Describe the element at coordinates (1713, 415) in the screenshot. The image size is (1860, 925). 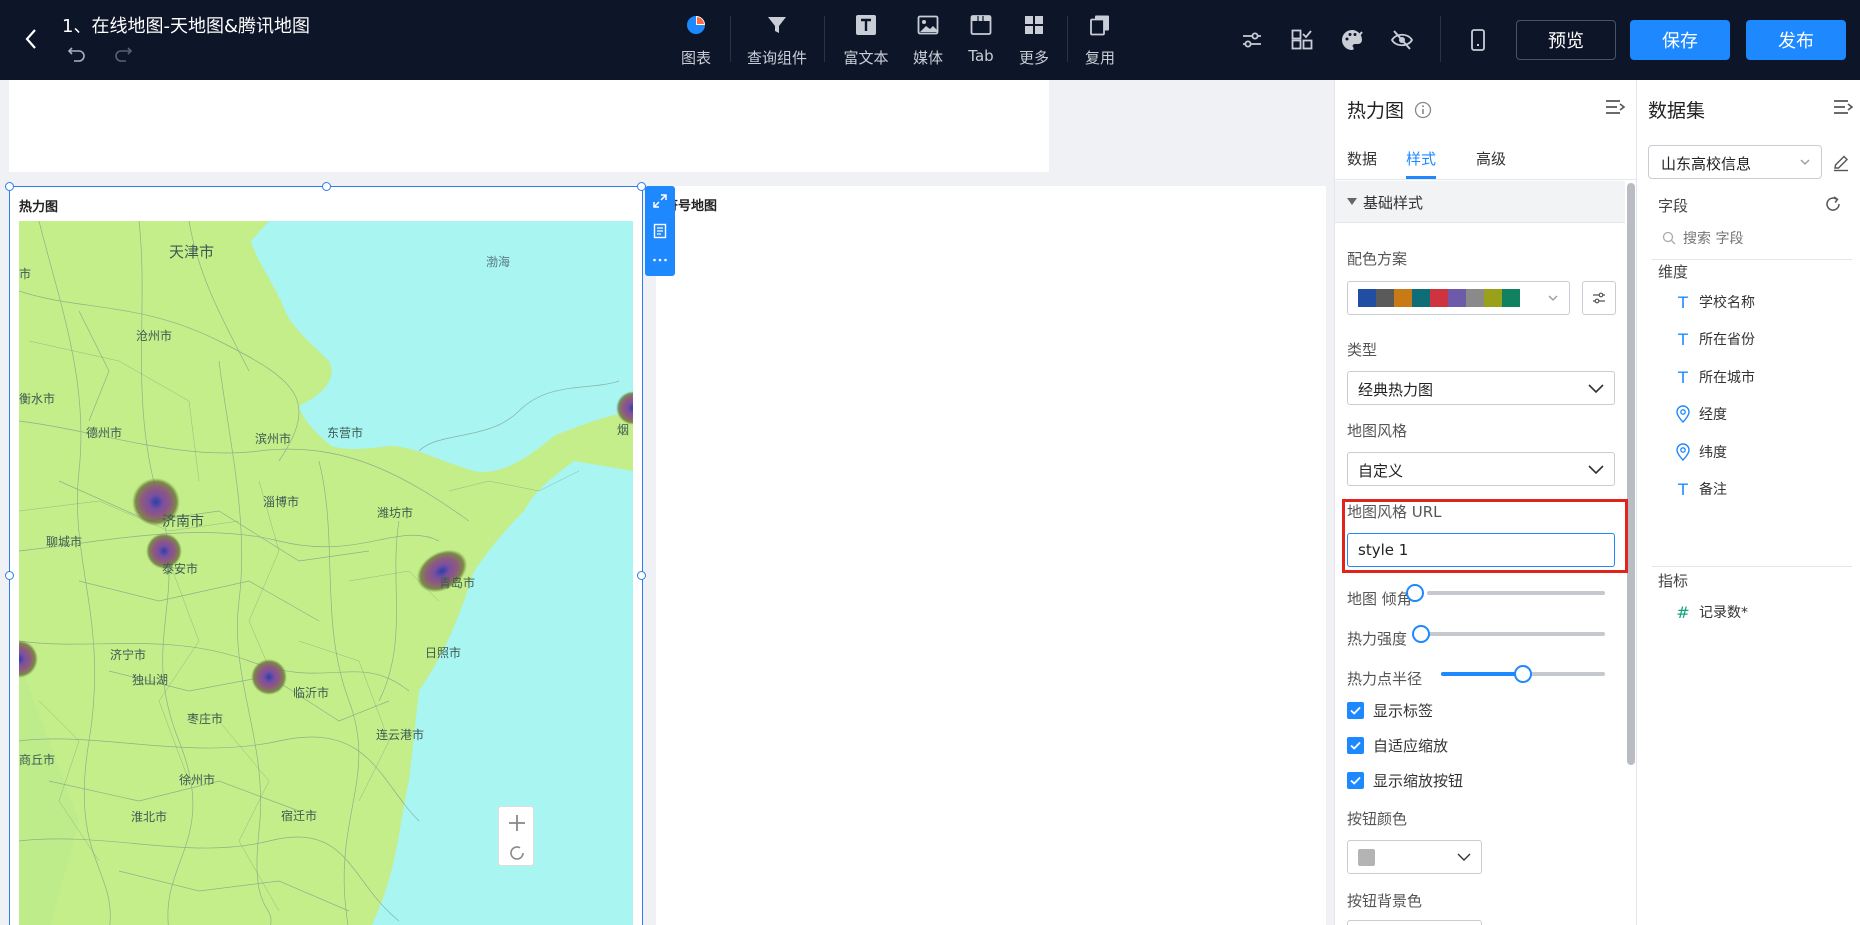
I see `dimension-field-name: 经度` at that location.